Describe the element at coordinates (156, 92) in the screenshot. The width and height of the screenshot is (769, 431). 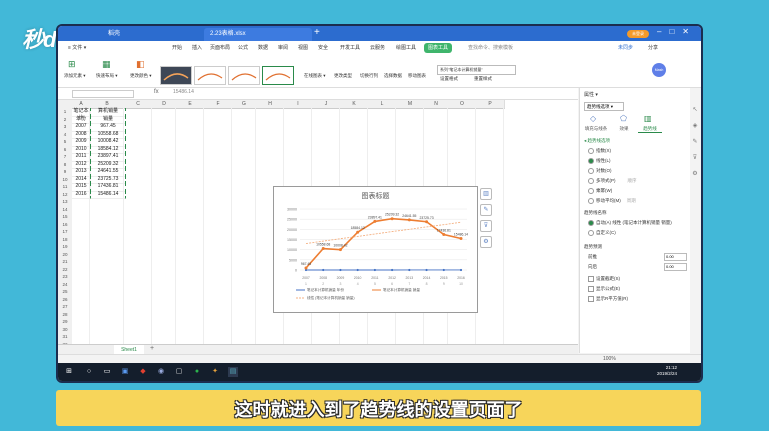
I see `fx-icon: fx` at that location.